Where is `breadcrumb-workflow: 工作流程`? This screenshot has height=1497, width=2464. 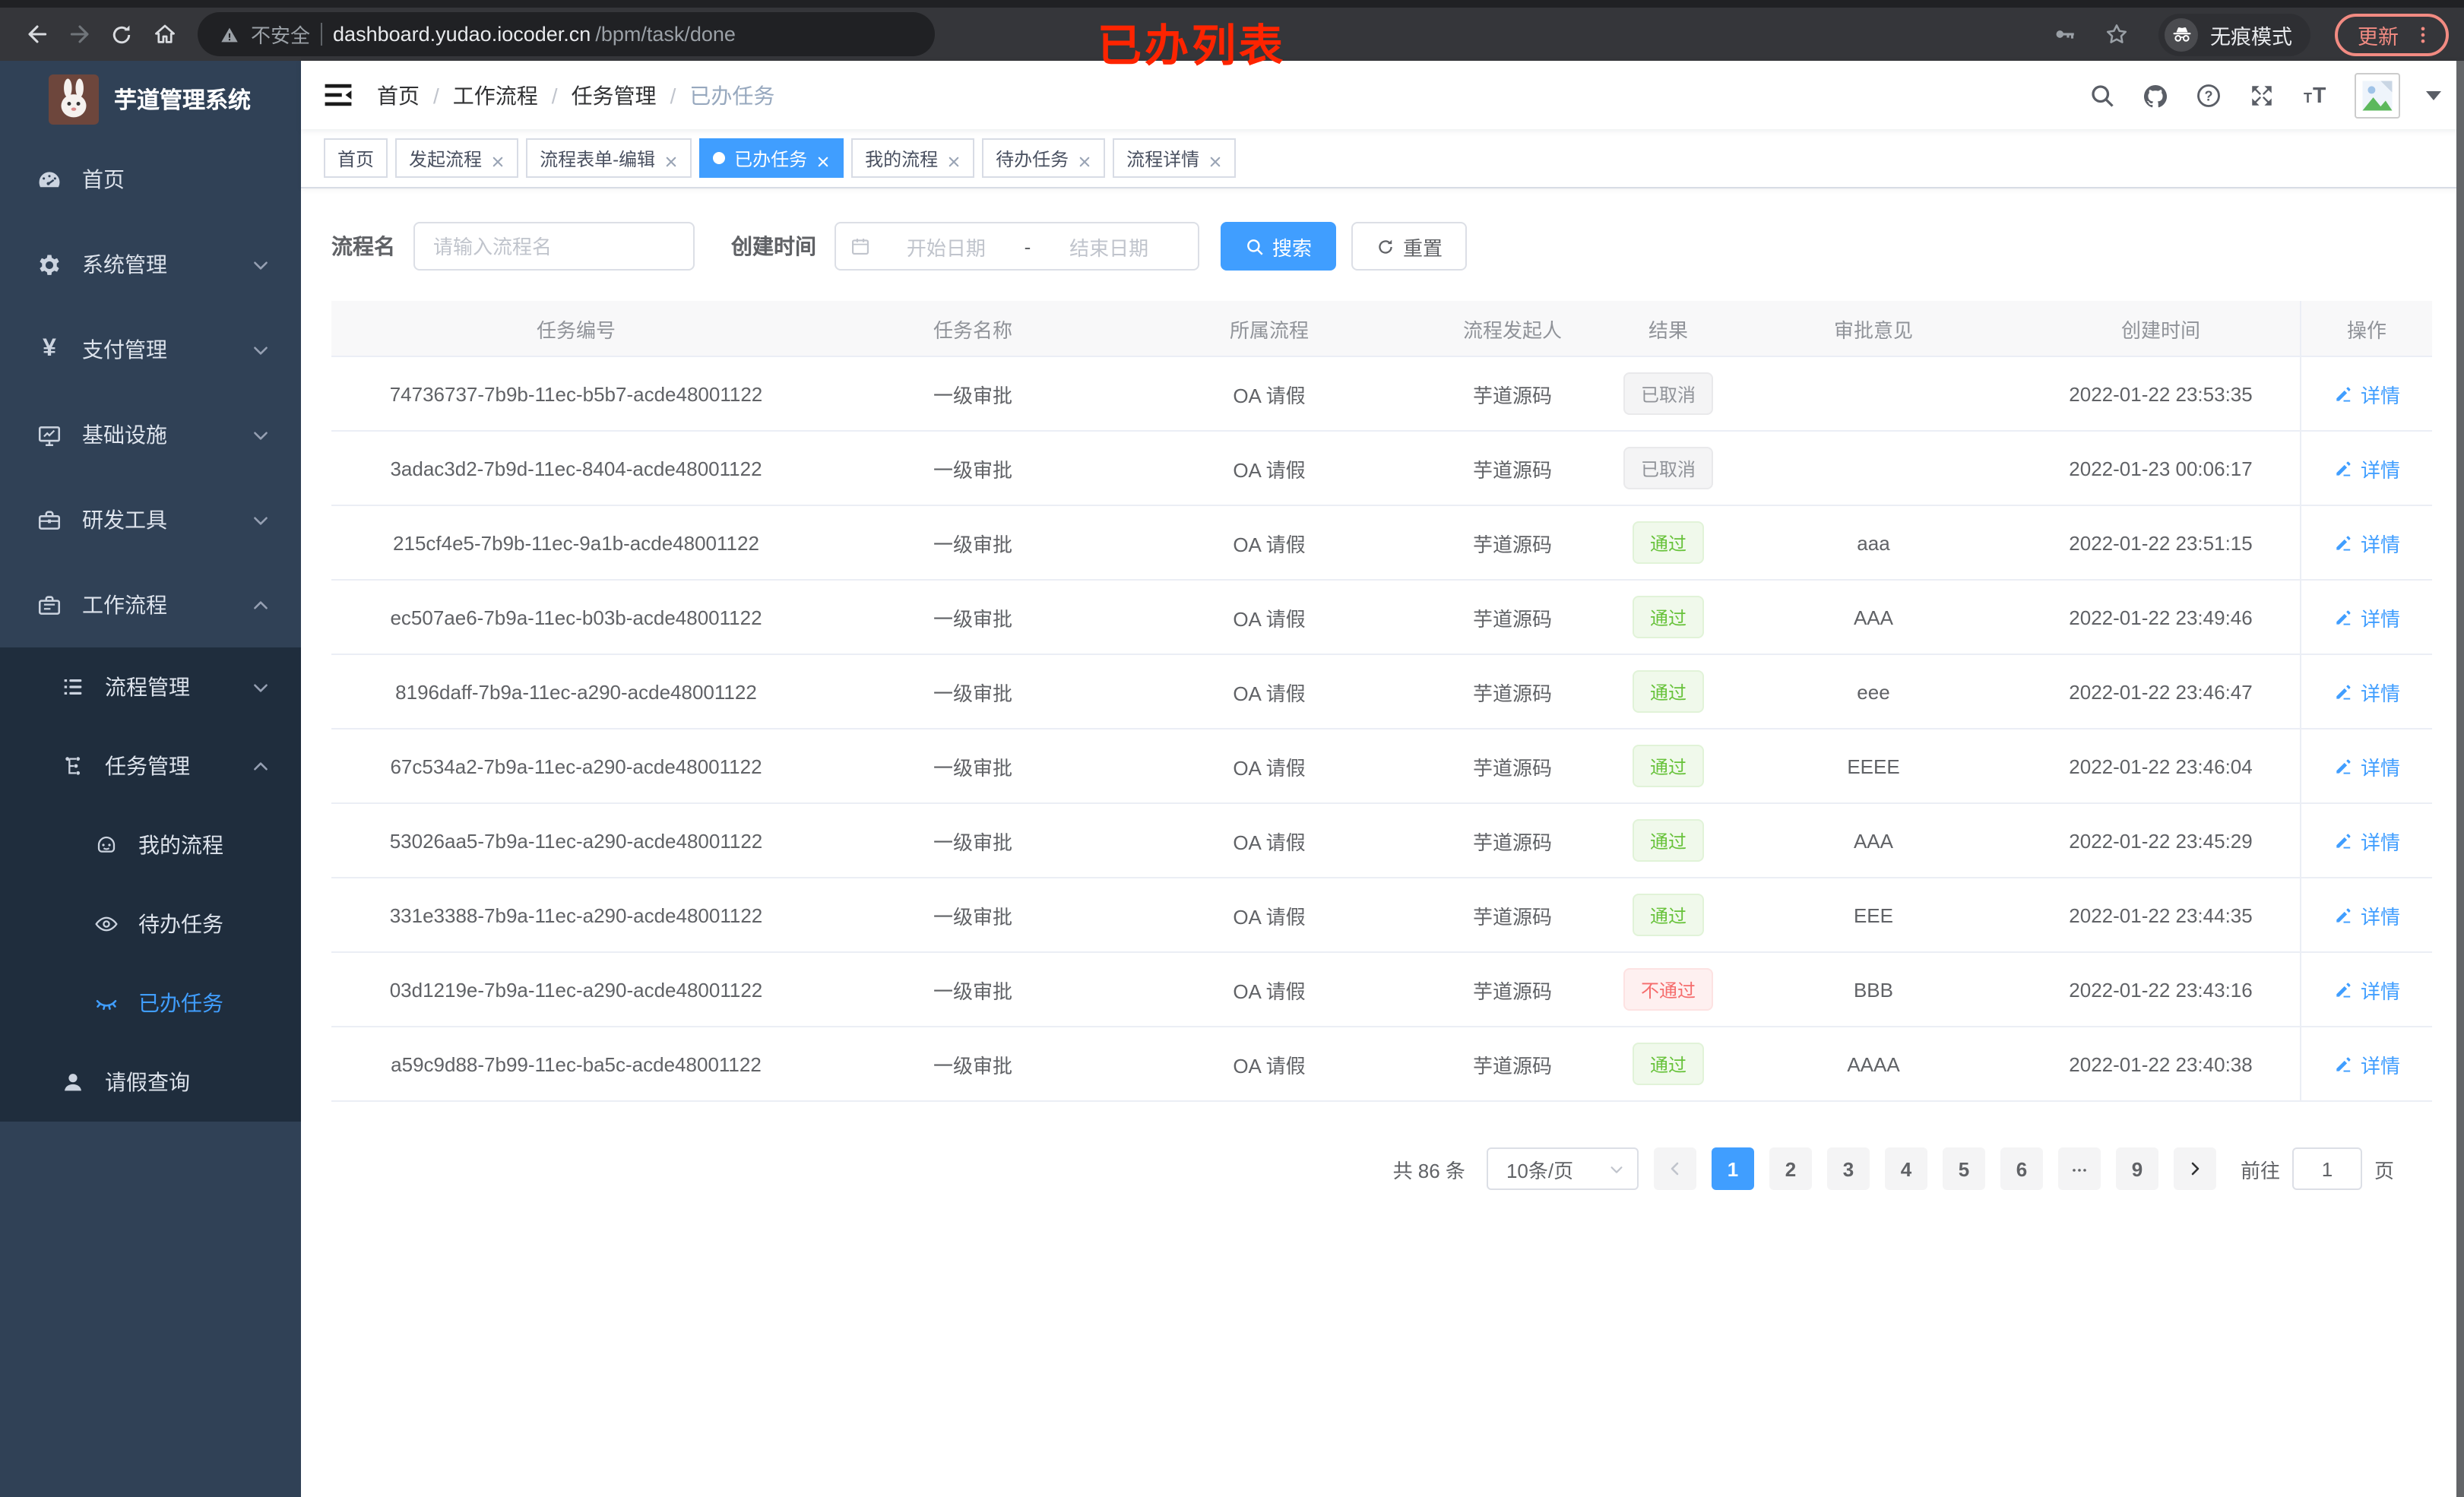
breadcrumb-workflow: 工作流程 is located at coordinates (495, 95).